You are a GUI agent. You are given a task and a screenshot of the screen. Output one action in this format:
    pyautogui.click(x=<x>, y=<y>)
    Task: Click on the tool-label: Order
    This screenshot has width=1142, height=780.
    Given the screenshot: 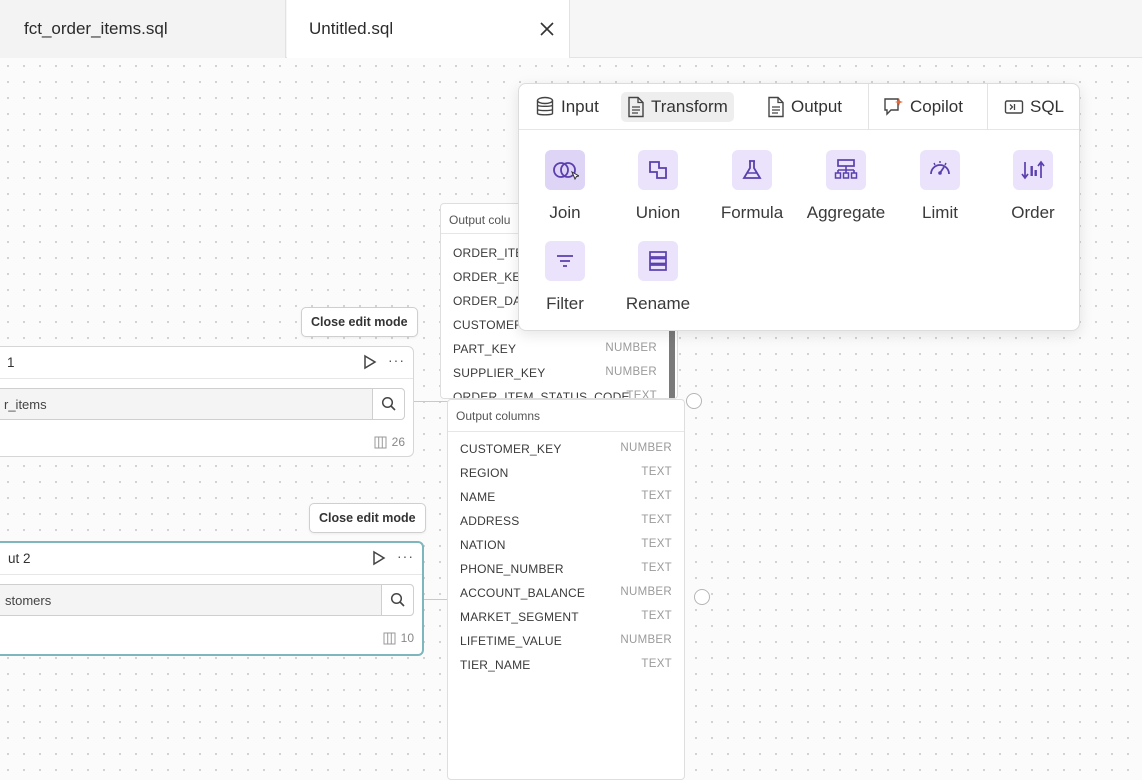 What is the action you would take?
    pyautogui.click(x=1033, y=212)
    